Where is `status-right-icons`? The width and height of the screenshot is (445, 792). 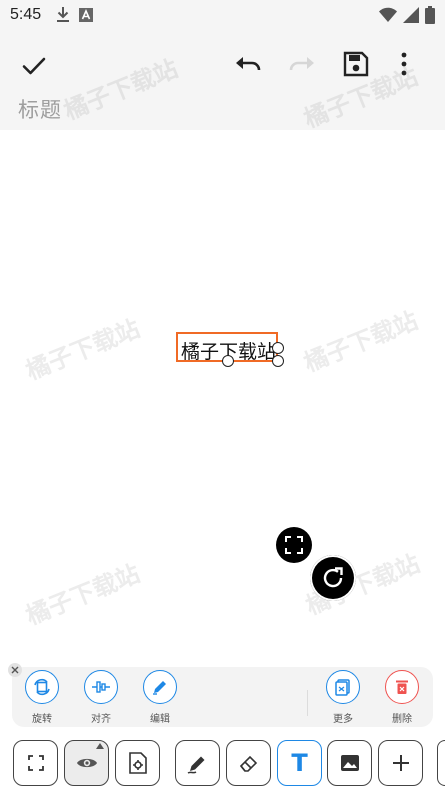
status-right-icons is located at coordinates (407, 17).